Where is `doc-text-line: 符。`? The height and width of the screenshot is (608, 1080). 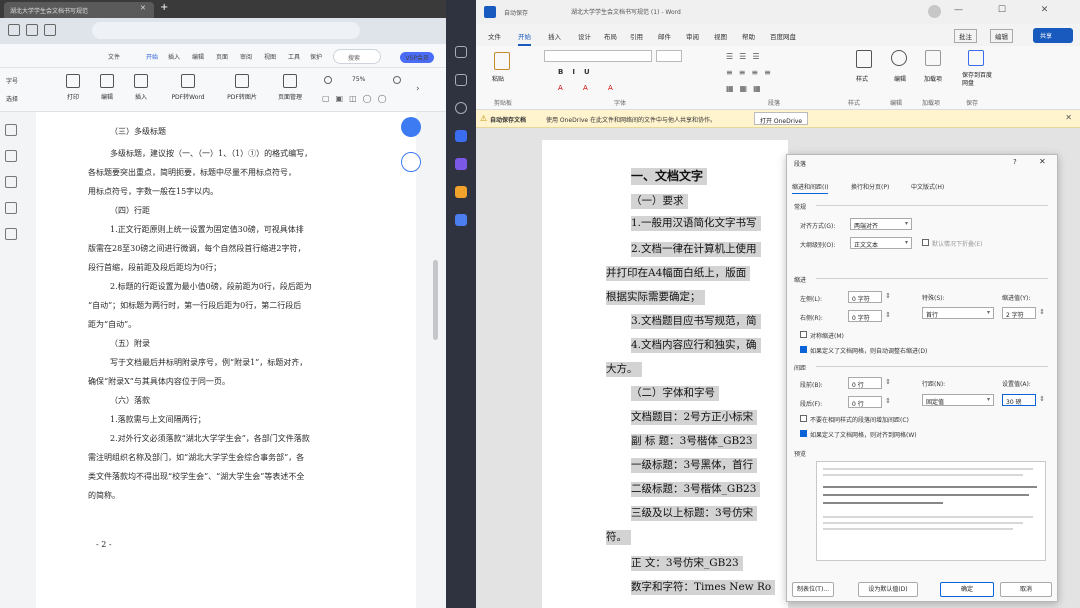 doc-text-line: 符。 is located at coordinates (618, 537).